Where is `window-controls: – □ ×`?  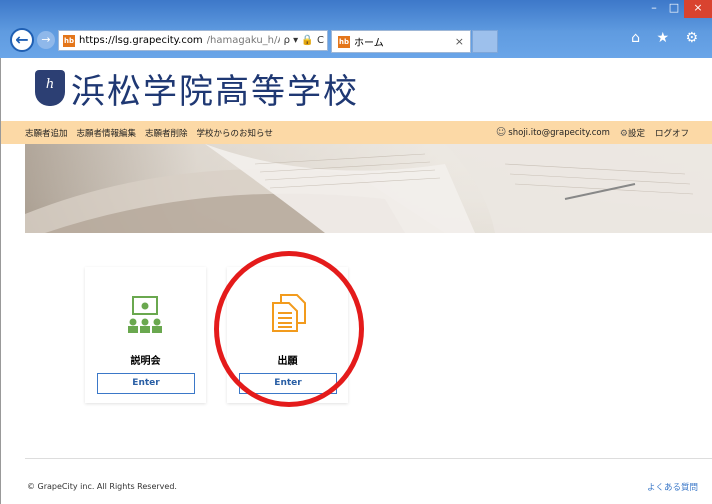
window-controls: – □ × is located at coordinates (678, 10).